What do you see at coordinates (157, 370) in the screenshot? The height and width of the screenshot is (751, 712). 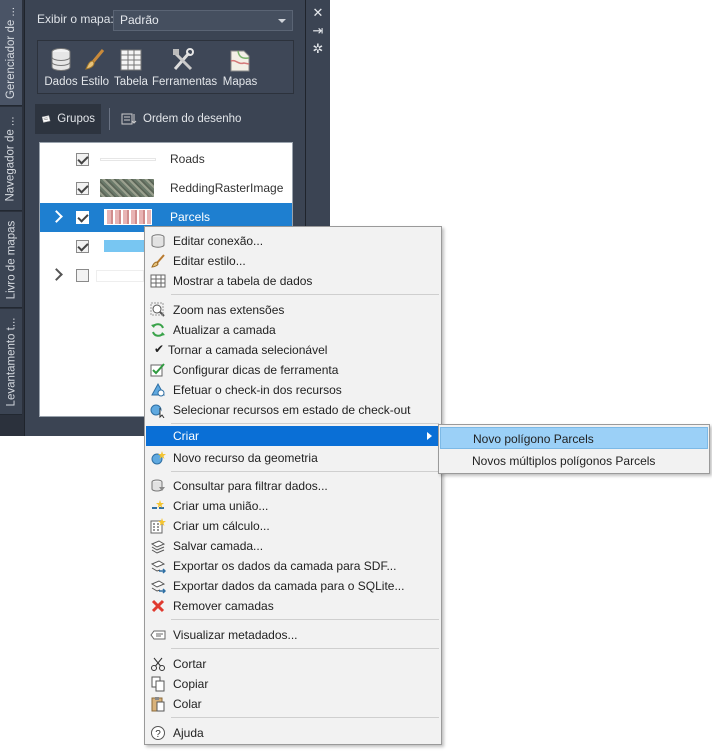 I see `tooltip-config-icon` at bounding box center [157, 370].